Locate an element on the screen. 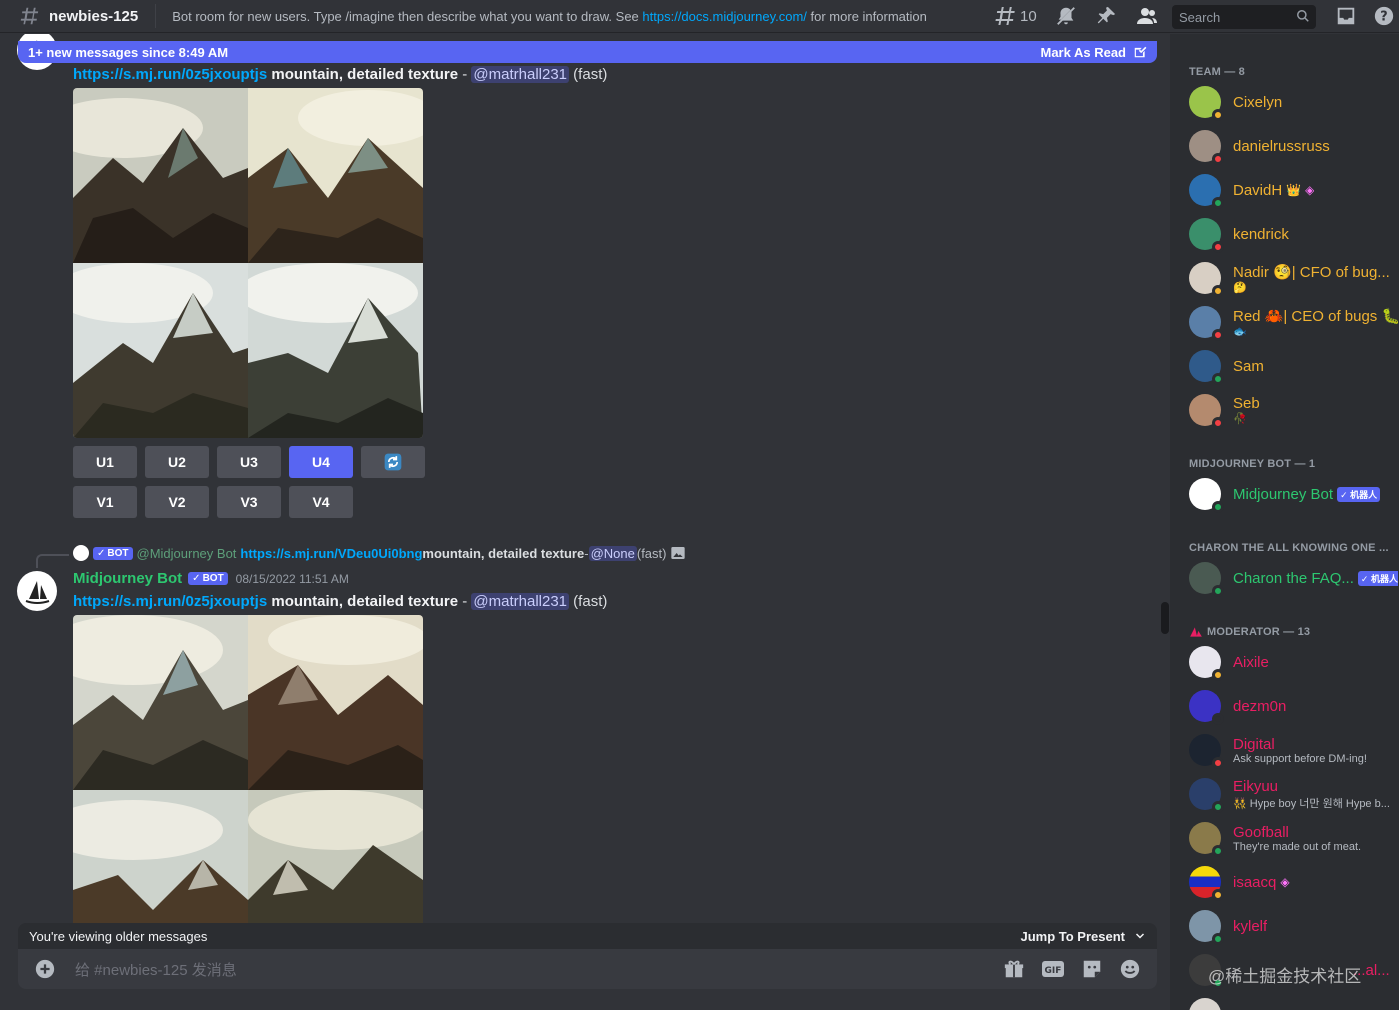  reply-author: @Midjourney Bot is located at coordinates (187, 553).